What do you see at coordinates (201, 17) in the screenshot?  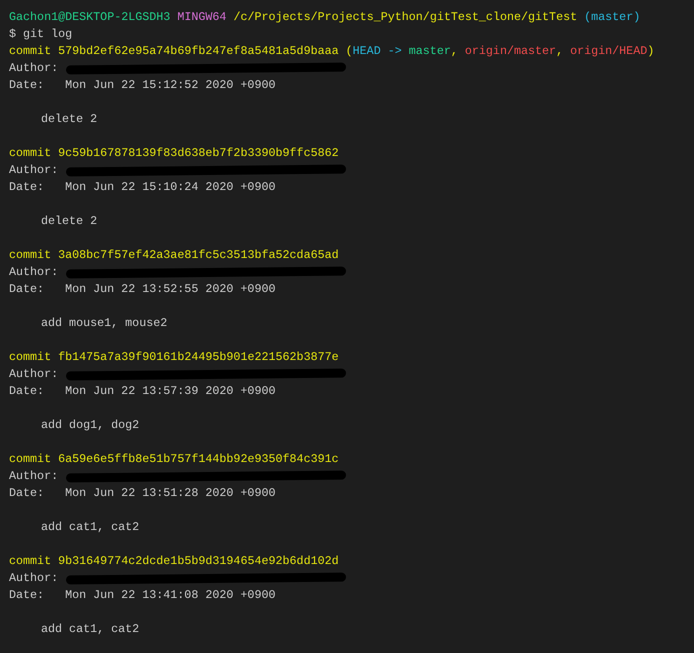 I see `prompt-text: MINGW64` at bounding box center [201, 17].